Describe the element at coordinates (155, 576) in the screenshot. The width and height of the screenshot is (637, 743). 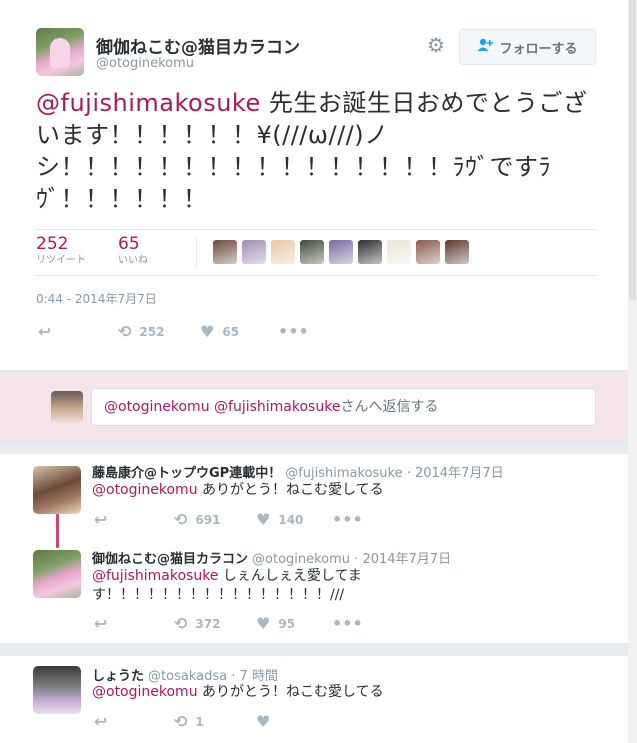
I see `reply-mention-link: @fujishimakosuke` at that location.